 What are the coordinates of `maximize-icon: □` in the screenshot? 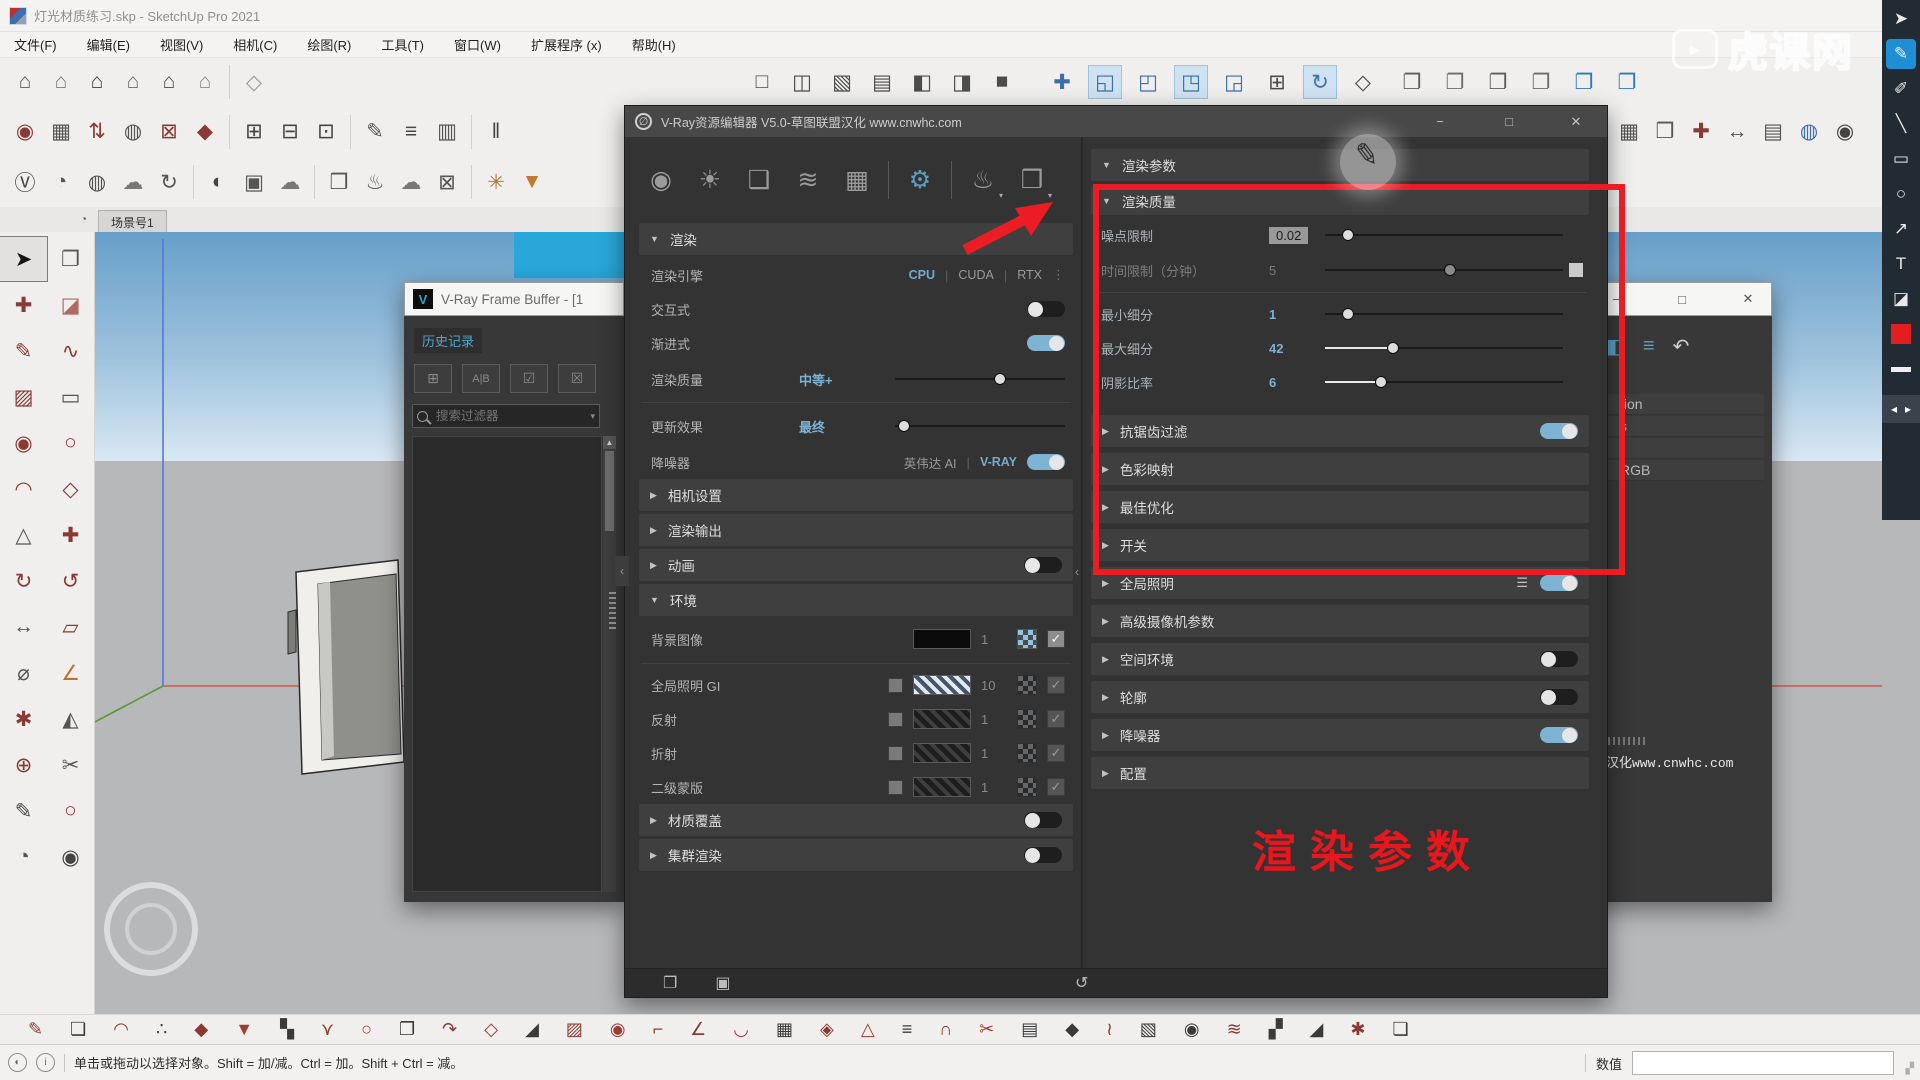 It's located at (1682, 299).